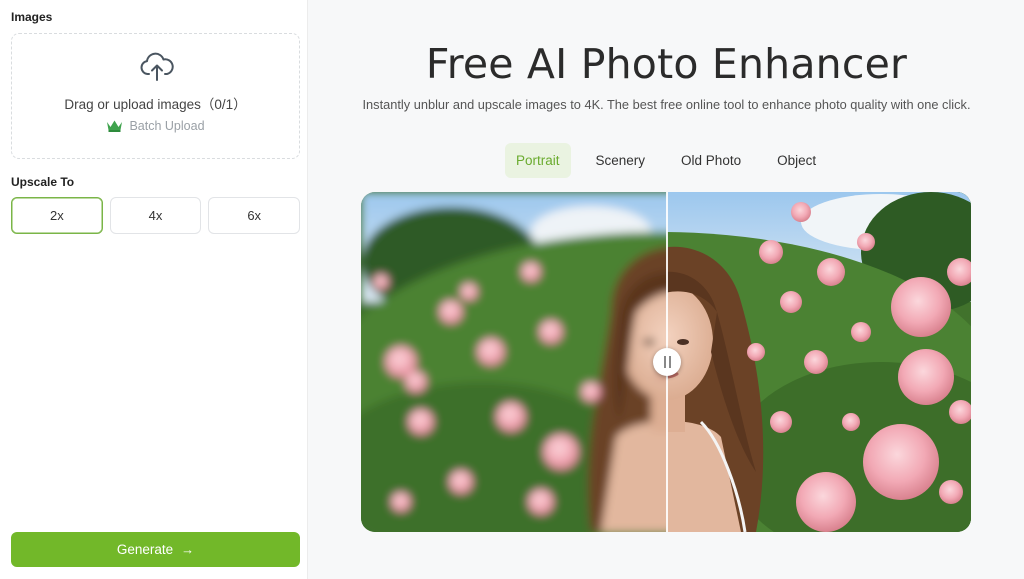 This screenshot has height=579, width=1024. Describe the element at coordinates (155, 96) in the screenshot. I see `upload-dropzone: Drag or upload images（0/1） Batch Upload` at that location.